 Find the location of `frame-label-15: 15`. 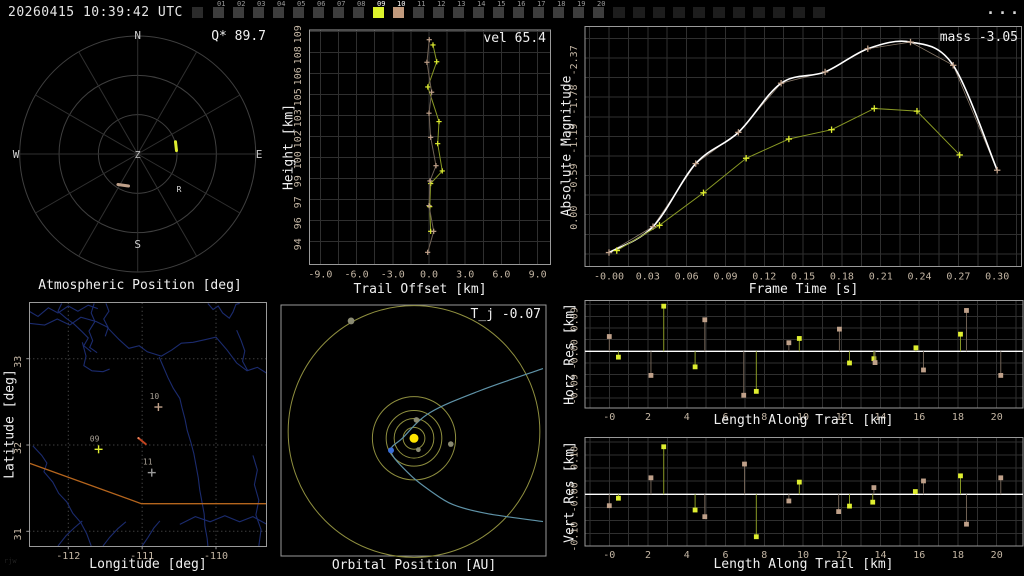

frame-label-15: 15 is located at coordinates (501, 4).